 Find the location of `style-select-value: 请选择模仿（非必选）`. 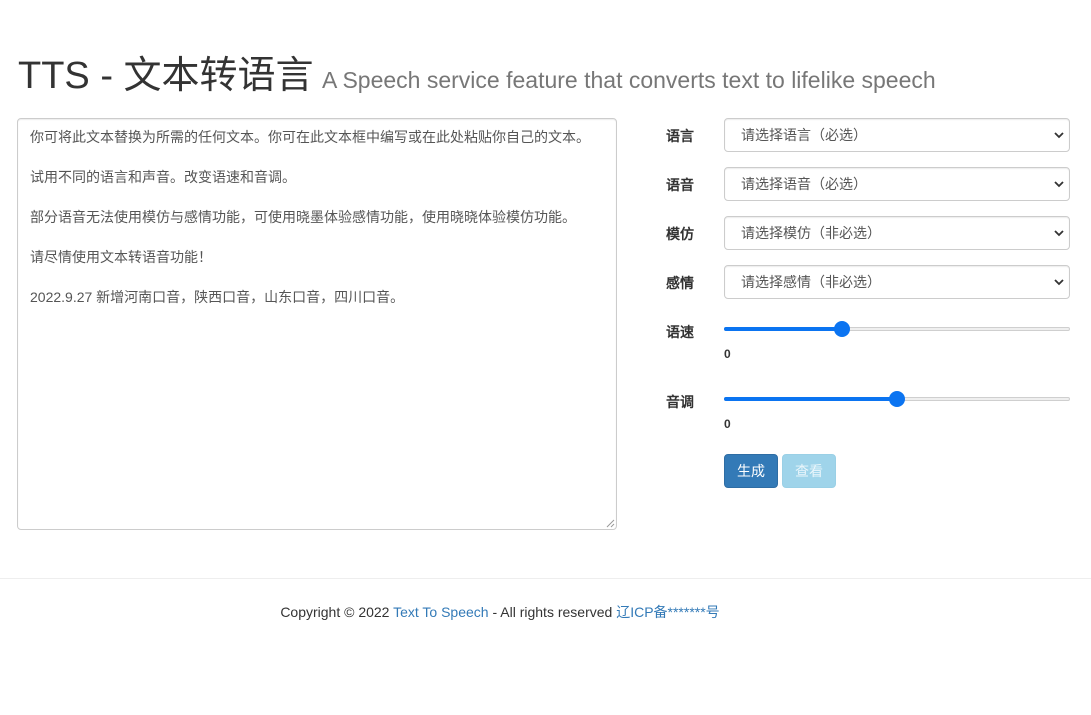

style-select-value: 请选择模仿（非必选） is located at coordinates (811, 233).